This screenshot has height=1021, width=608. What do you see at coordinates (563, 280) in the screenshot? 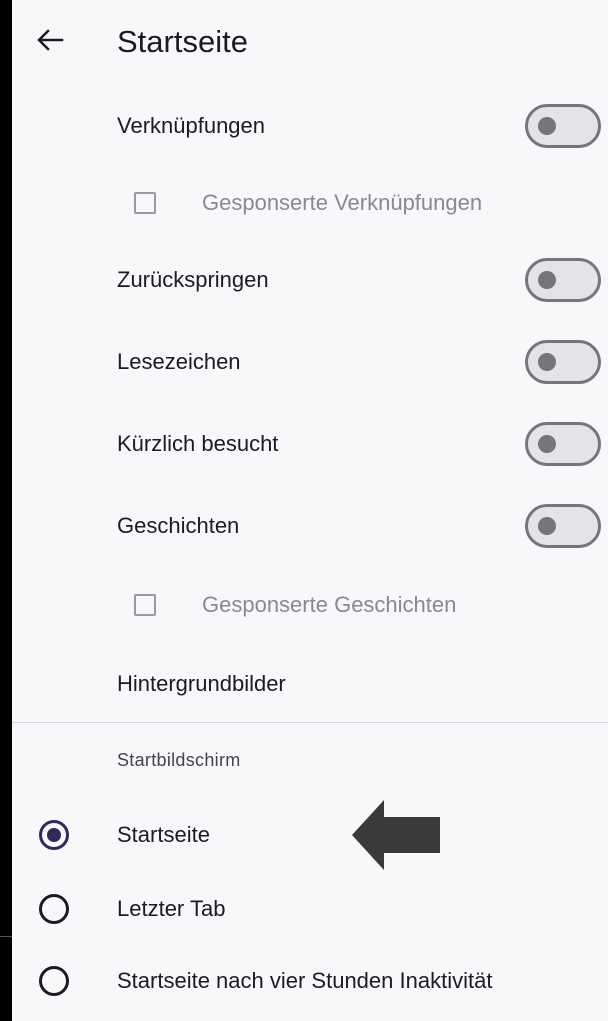
I see `jump-back-toggle` at bounding box center [563, 280].